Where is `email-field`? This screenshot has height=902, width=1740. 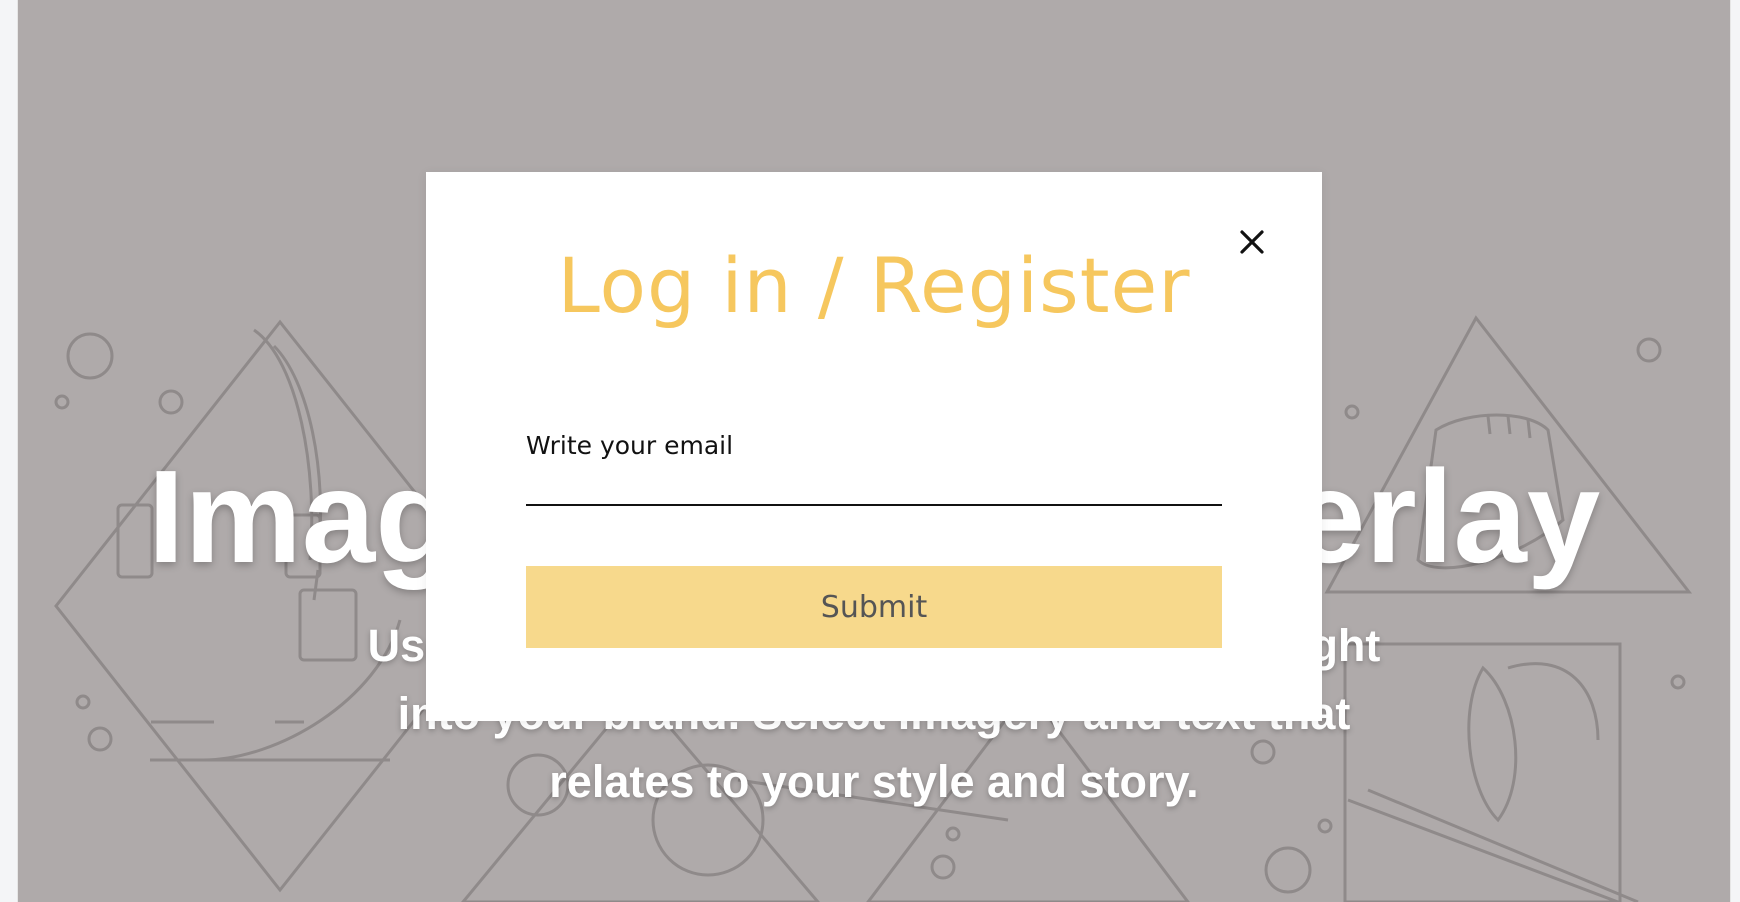 email-field is located at coordinates (874, 487).